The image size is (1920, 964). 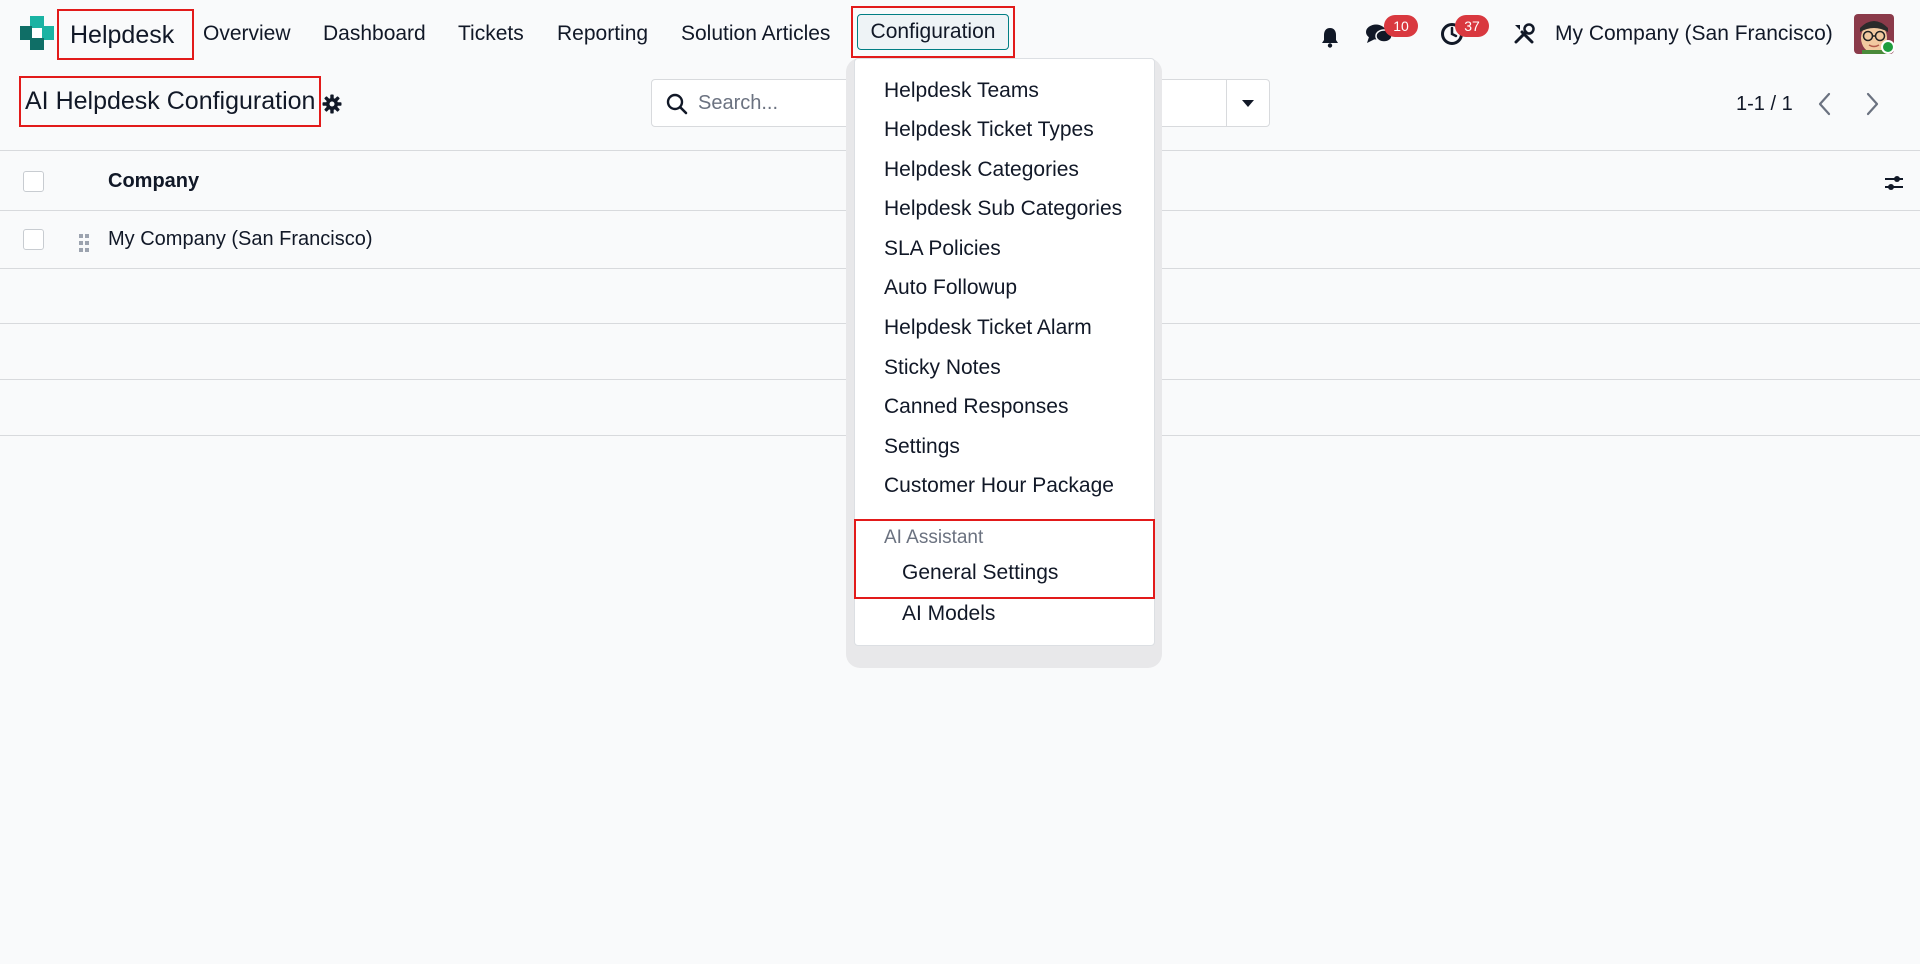 I want to click on menu-item-auto-followup: Auto Followup, so click(x=950, y=288).